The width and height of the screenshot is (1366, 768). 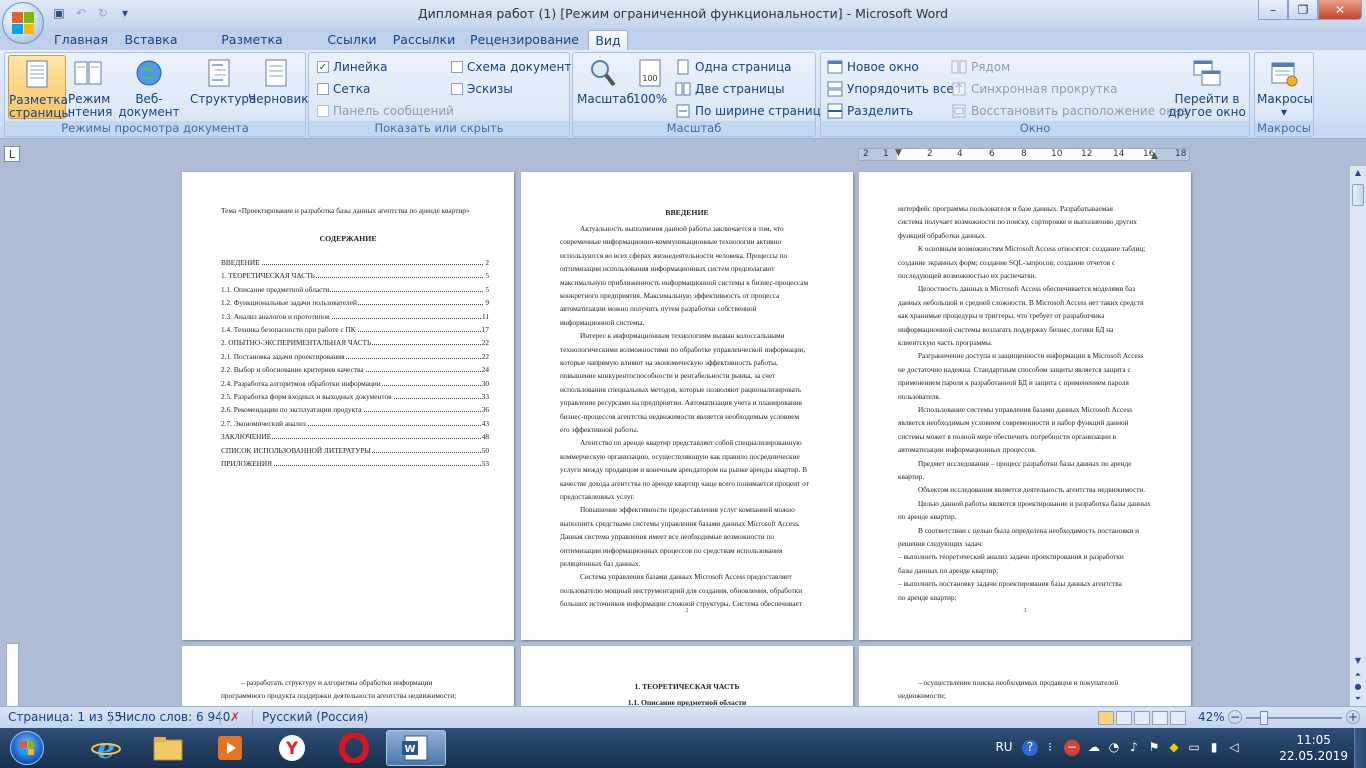 What do you see at coordinates (1353, 717) in the screenshot?
I see `zoom-in-icon: +` at bounding box center [1353, 717].